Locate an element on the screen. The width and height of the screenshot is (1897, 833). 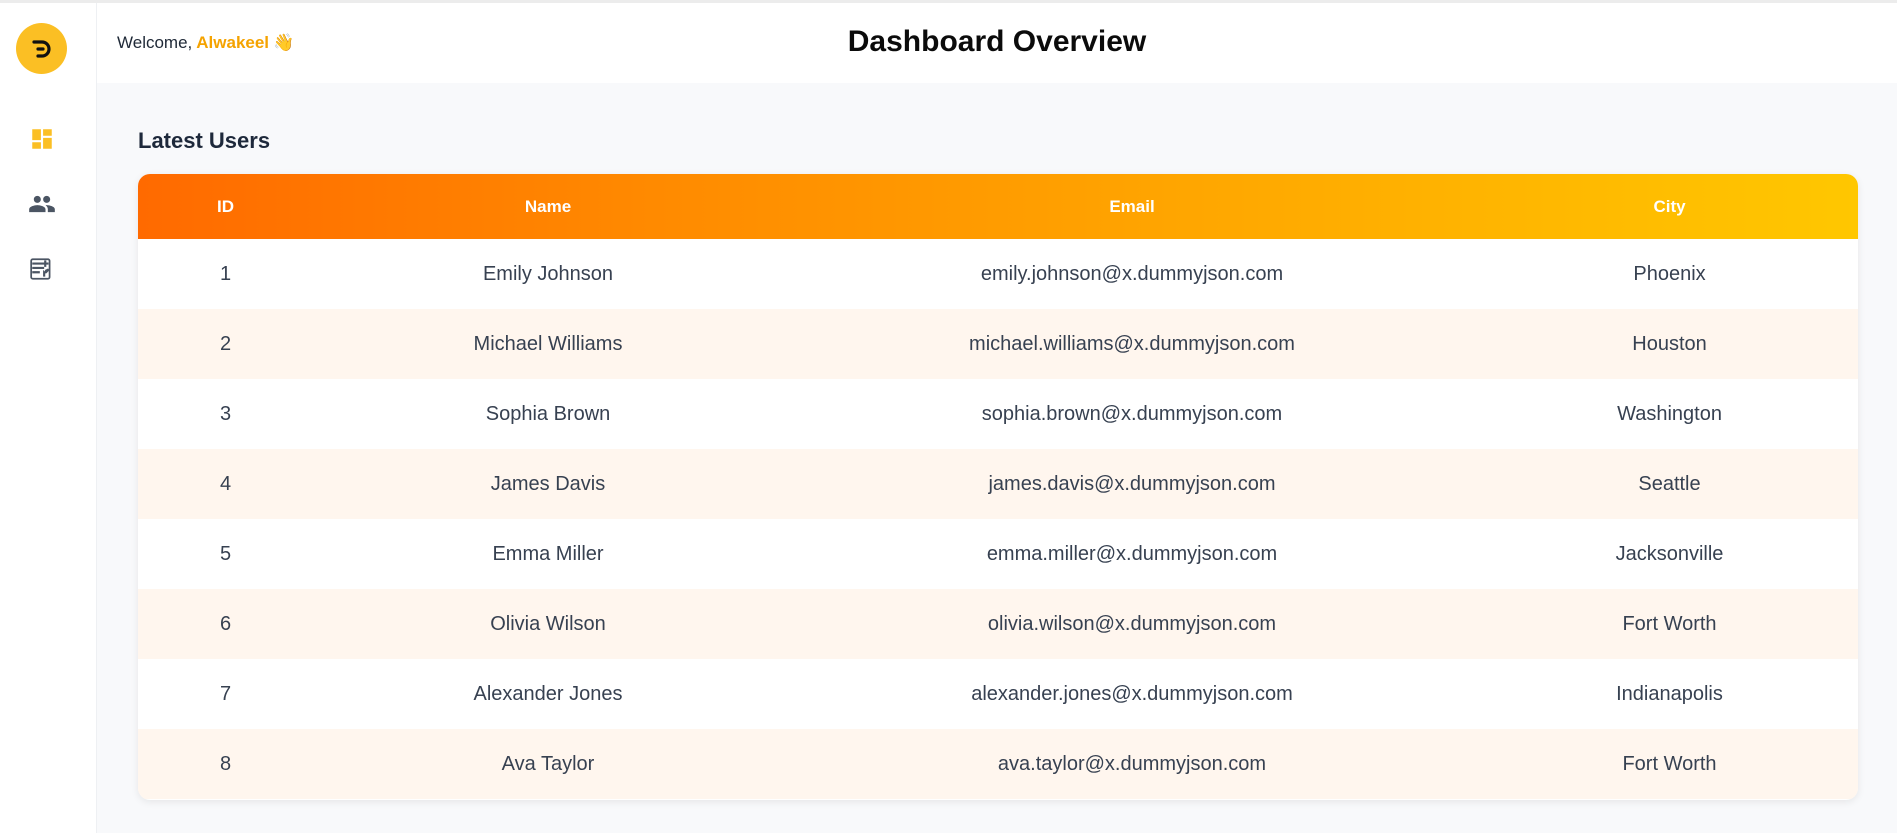
cell-name: Alexander Jones is located at coordinates (548, 693).